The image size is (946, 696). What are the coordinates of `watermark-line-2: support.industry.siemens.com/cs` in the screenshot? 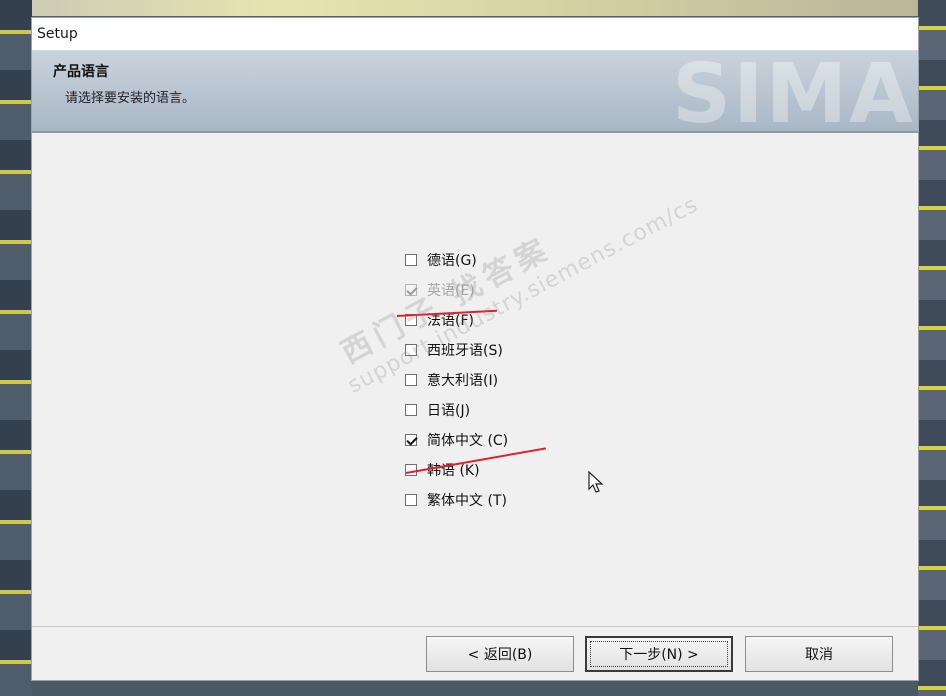 It's located at (523, 295).